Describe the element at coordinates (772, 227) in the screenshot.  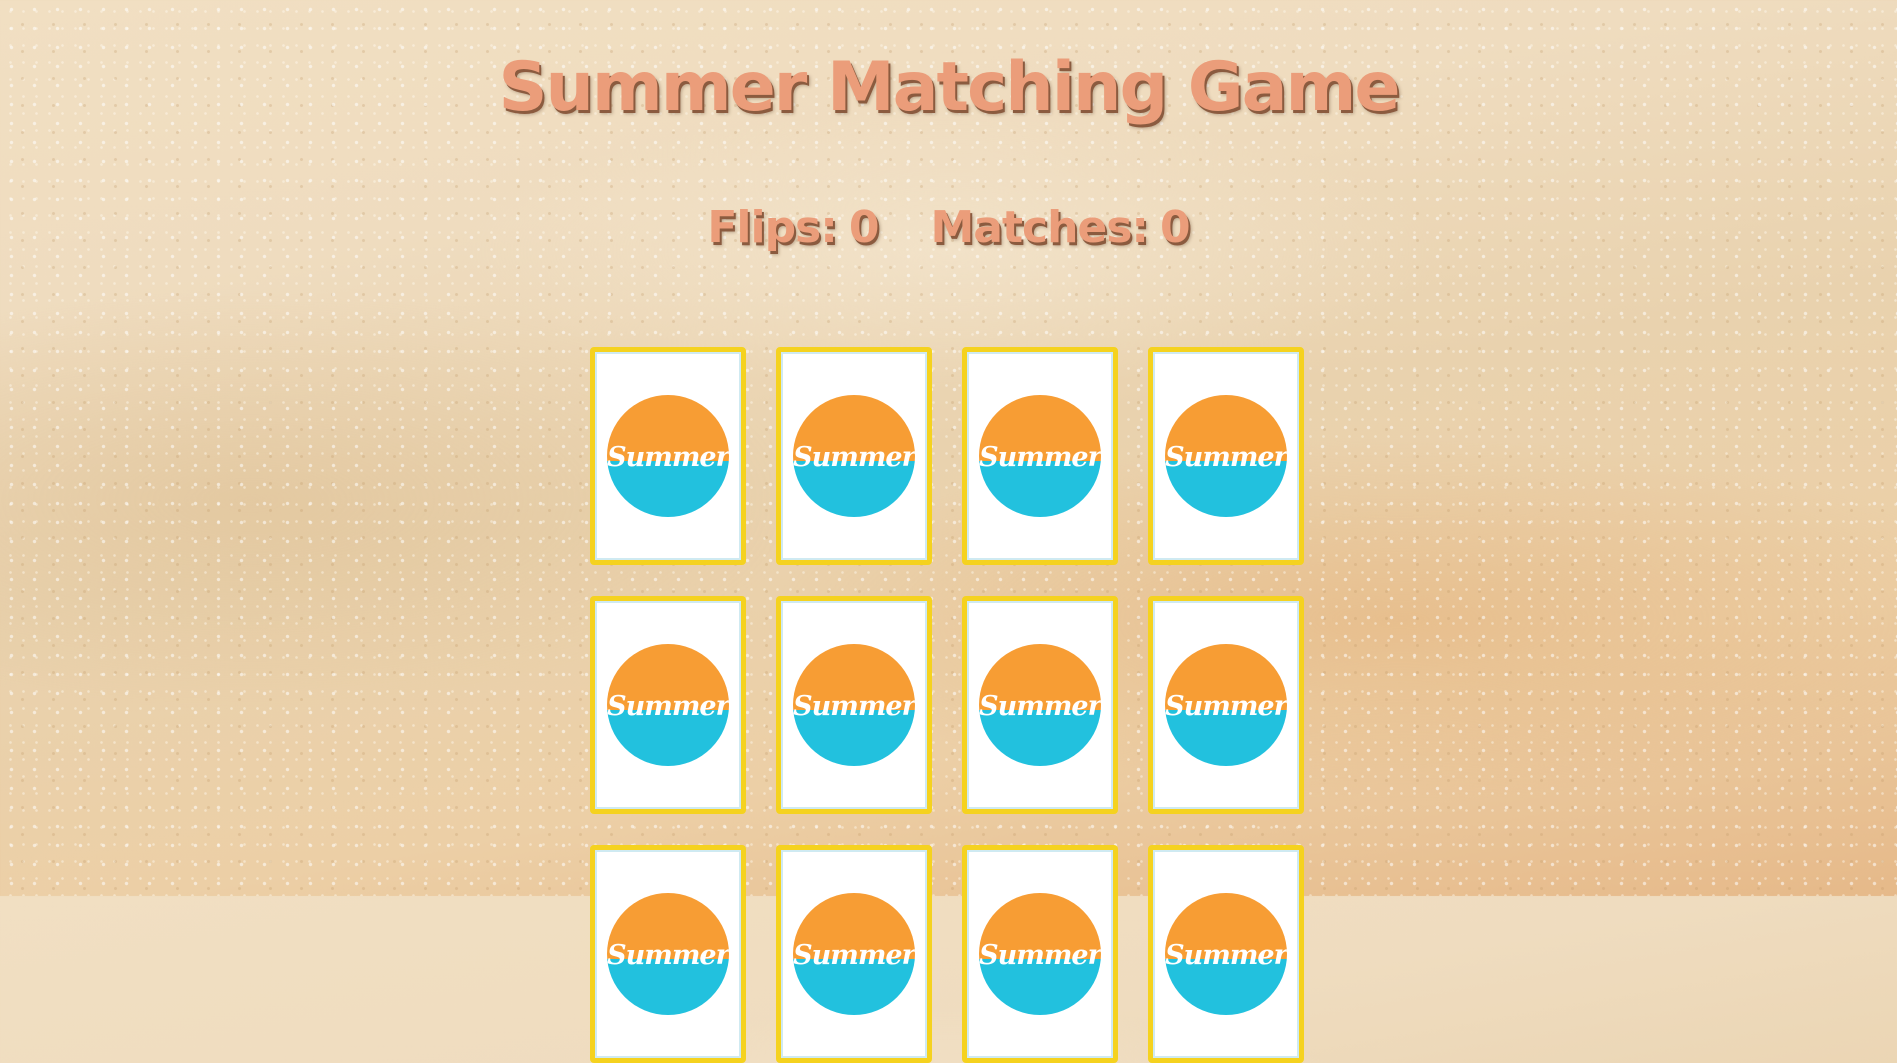
I see `flips-label: Flips:` at that location.